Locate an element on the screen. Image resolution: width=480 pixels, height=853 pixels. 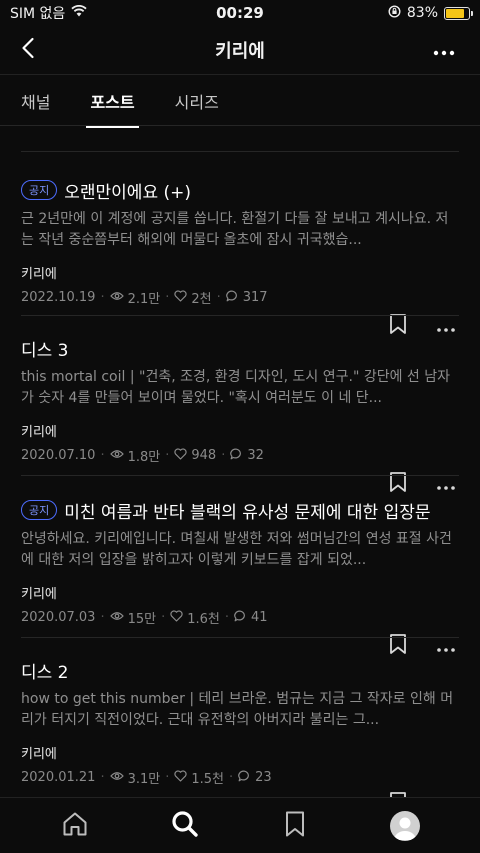
battery-icon is located at coordinates (458, 13).